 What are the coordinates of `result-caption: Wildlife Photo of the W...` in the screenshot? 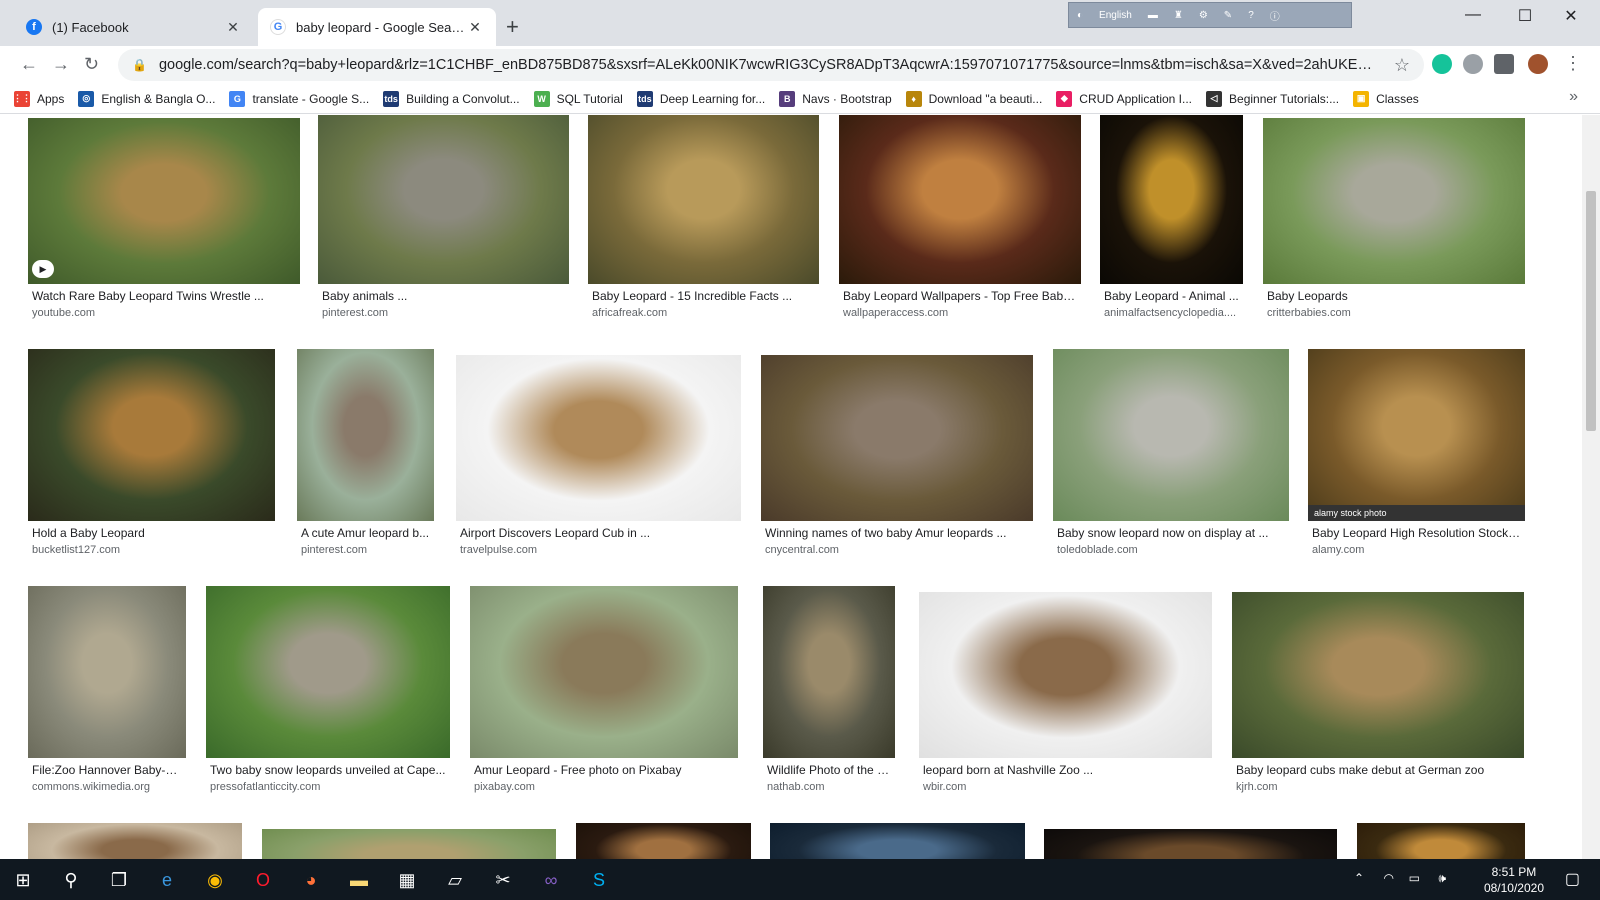 It's located at (829, 770).